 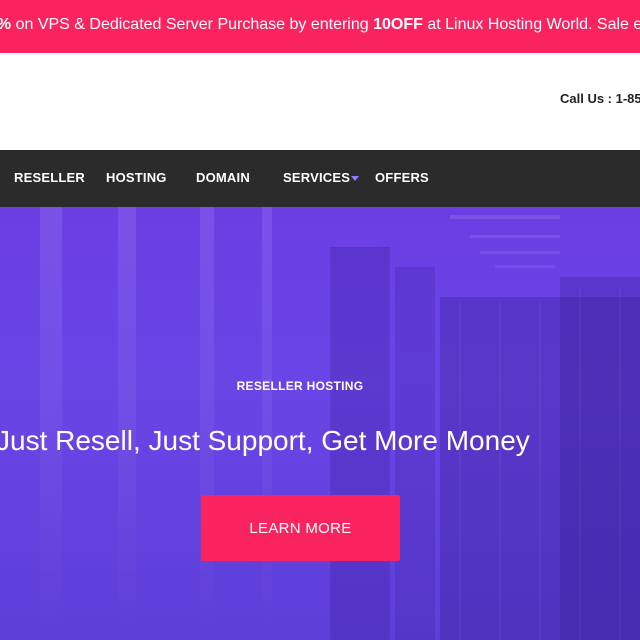 I want to click on nav-item-services: SERVICES, so click(x=316, y=178).